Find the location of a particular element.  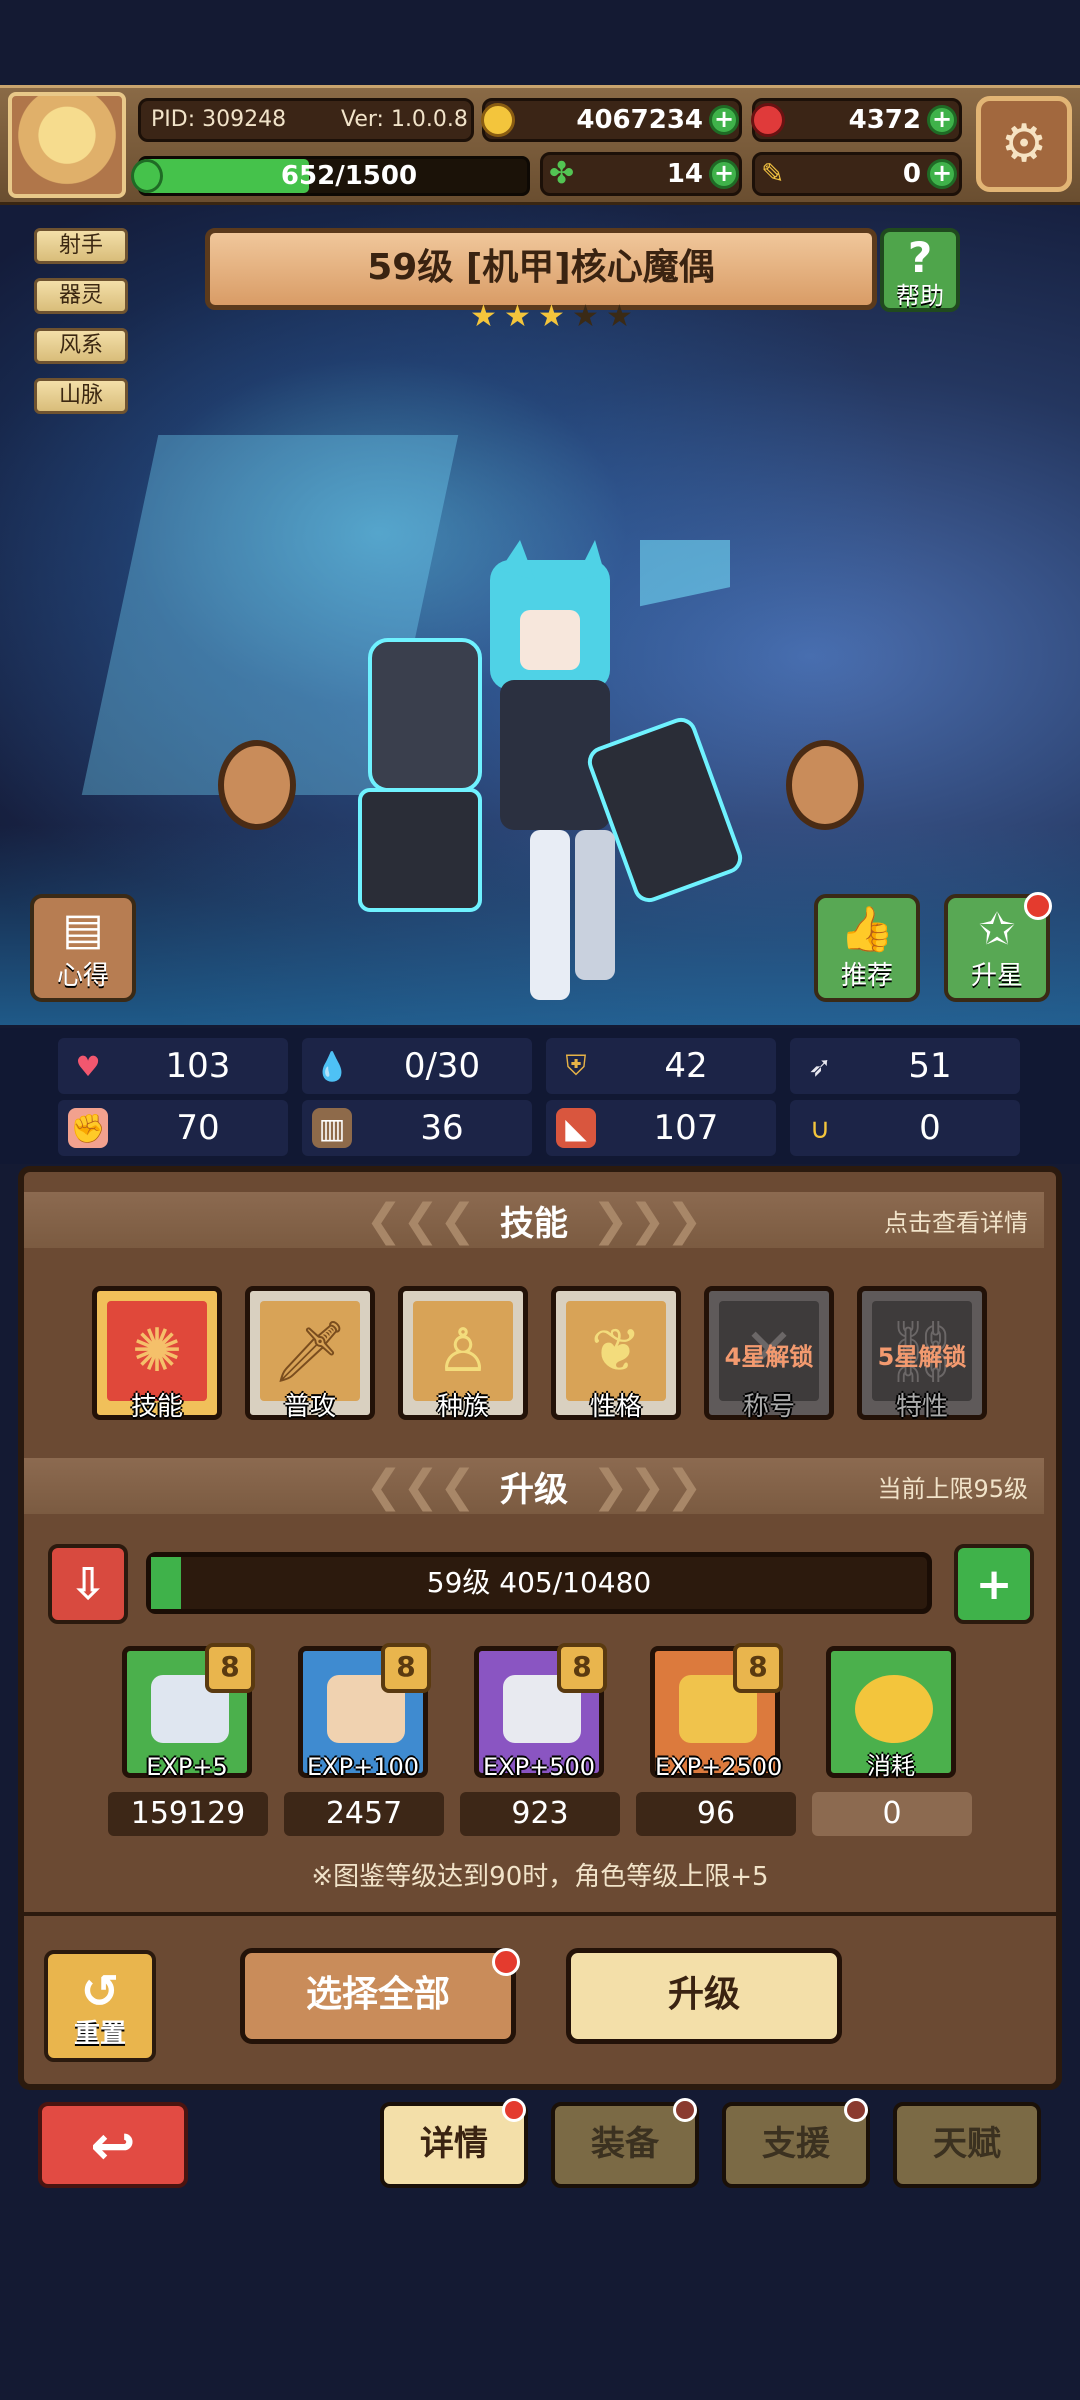

exp-item-count: 159129 is located at coordinates (188, 1814).